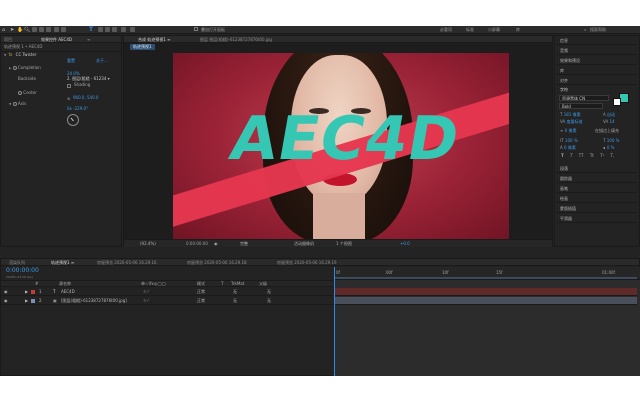 The height and width of the screenshot is (400, 640). Describe the element at coordinates (617, 102) in the screenshot. I see `stroke-color-swatch` at that location.